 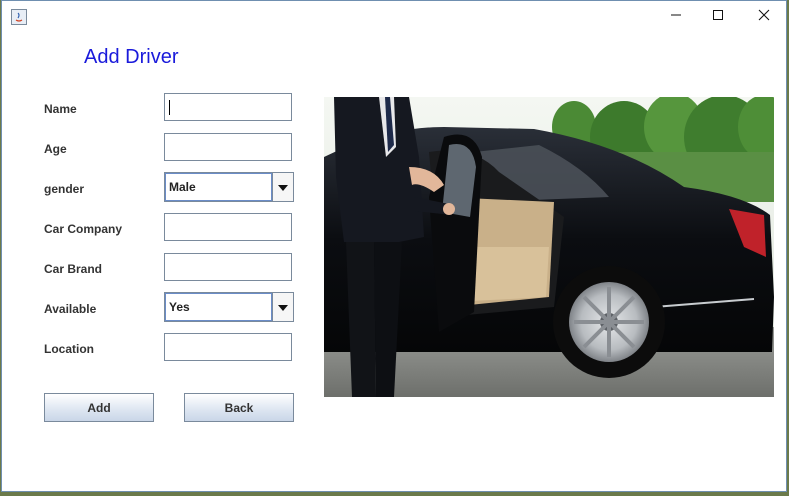 I want to click on minimize-icon, so click(x=676, y=17).